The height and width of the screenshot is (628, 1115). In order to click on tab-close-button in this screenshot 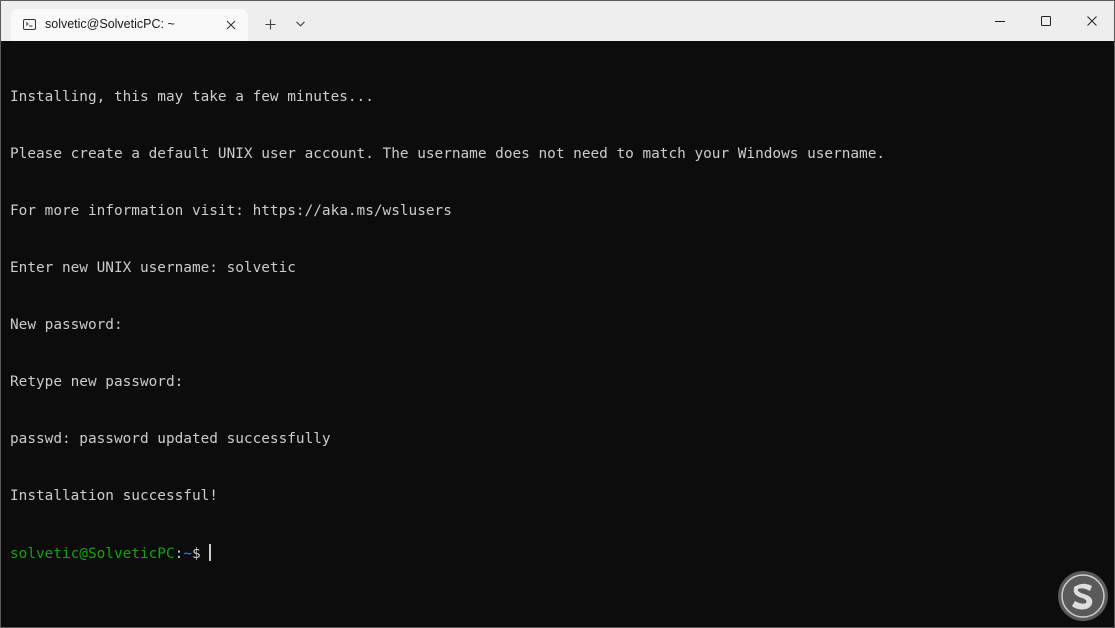, I will do `click(231, 25)`.